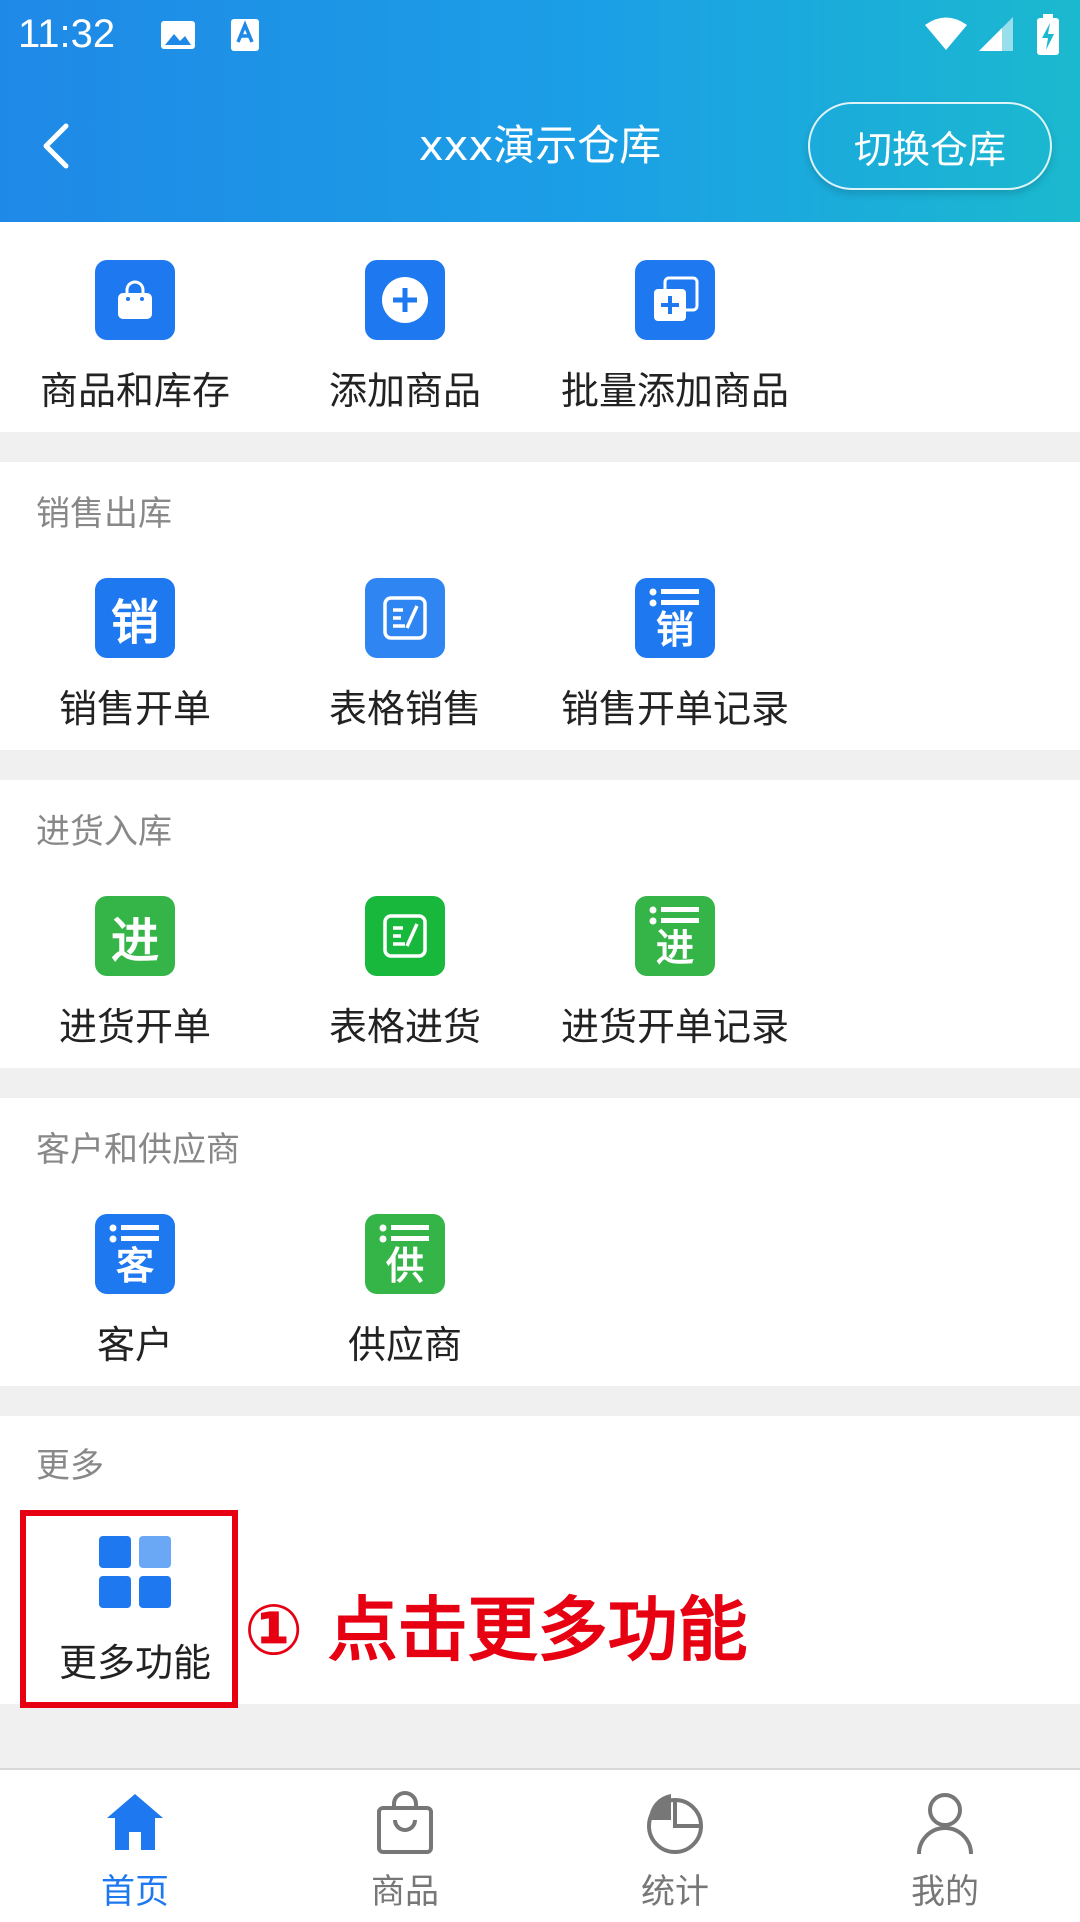  What do you see at coordinates (404, 709) in the screenshot?
I see `item-label: 表格销售` at bounding box center [404, 709].